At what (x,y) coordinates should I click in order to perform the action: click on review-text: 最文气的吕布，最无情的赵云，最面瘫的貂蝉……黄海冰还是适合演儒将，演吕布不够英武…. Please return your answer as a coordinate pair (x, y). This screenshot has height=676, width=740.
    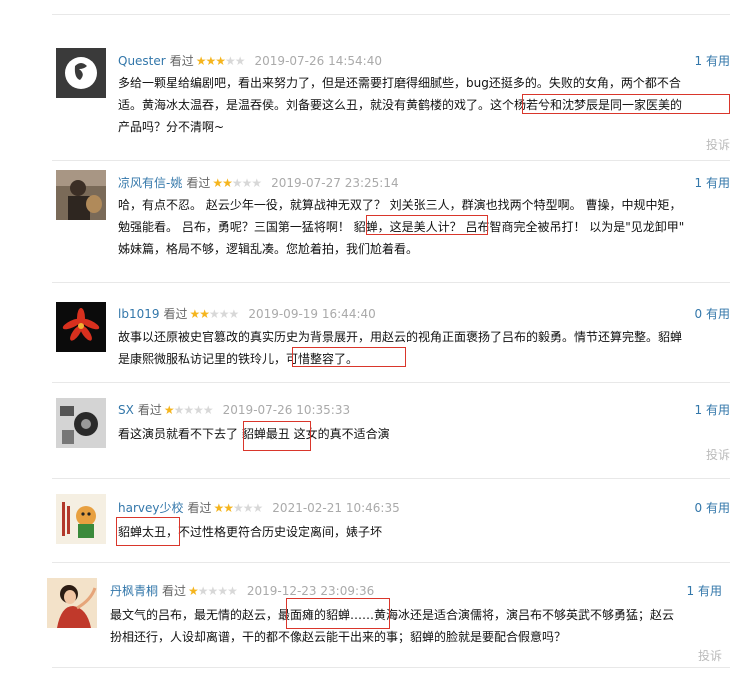
    Looking at the image, I should click on (392, 626).